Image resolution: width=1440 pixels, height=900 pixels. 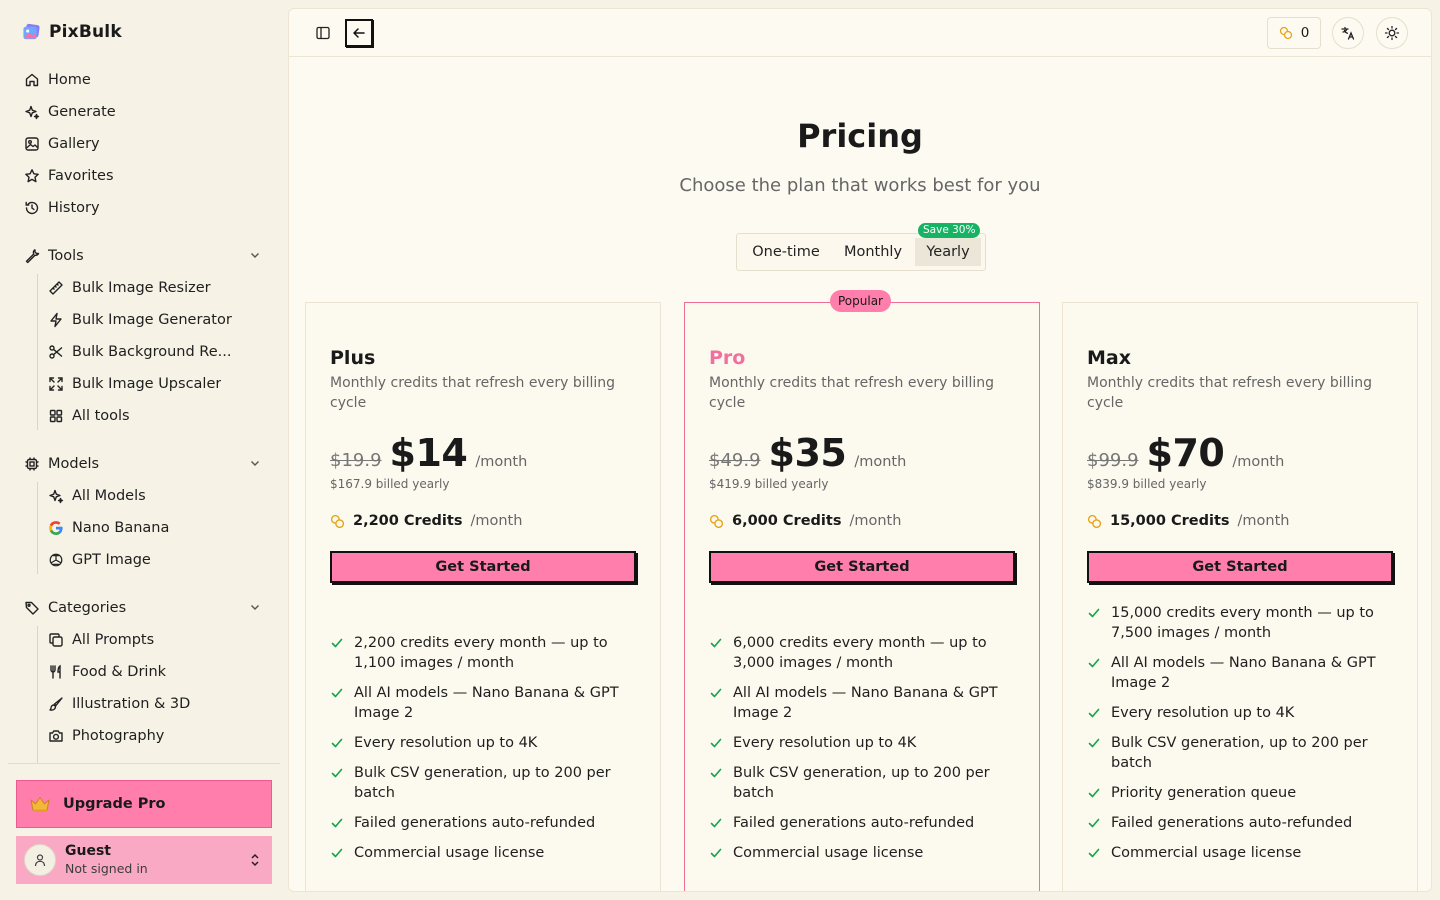 What do you see at coordinates (144, 608) in the screenshot?
I see `sidebar-group-categories: Categories` at bounding box center [144, 608].